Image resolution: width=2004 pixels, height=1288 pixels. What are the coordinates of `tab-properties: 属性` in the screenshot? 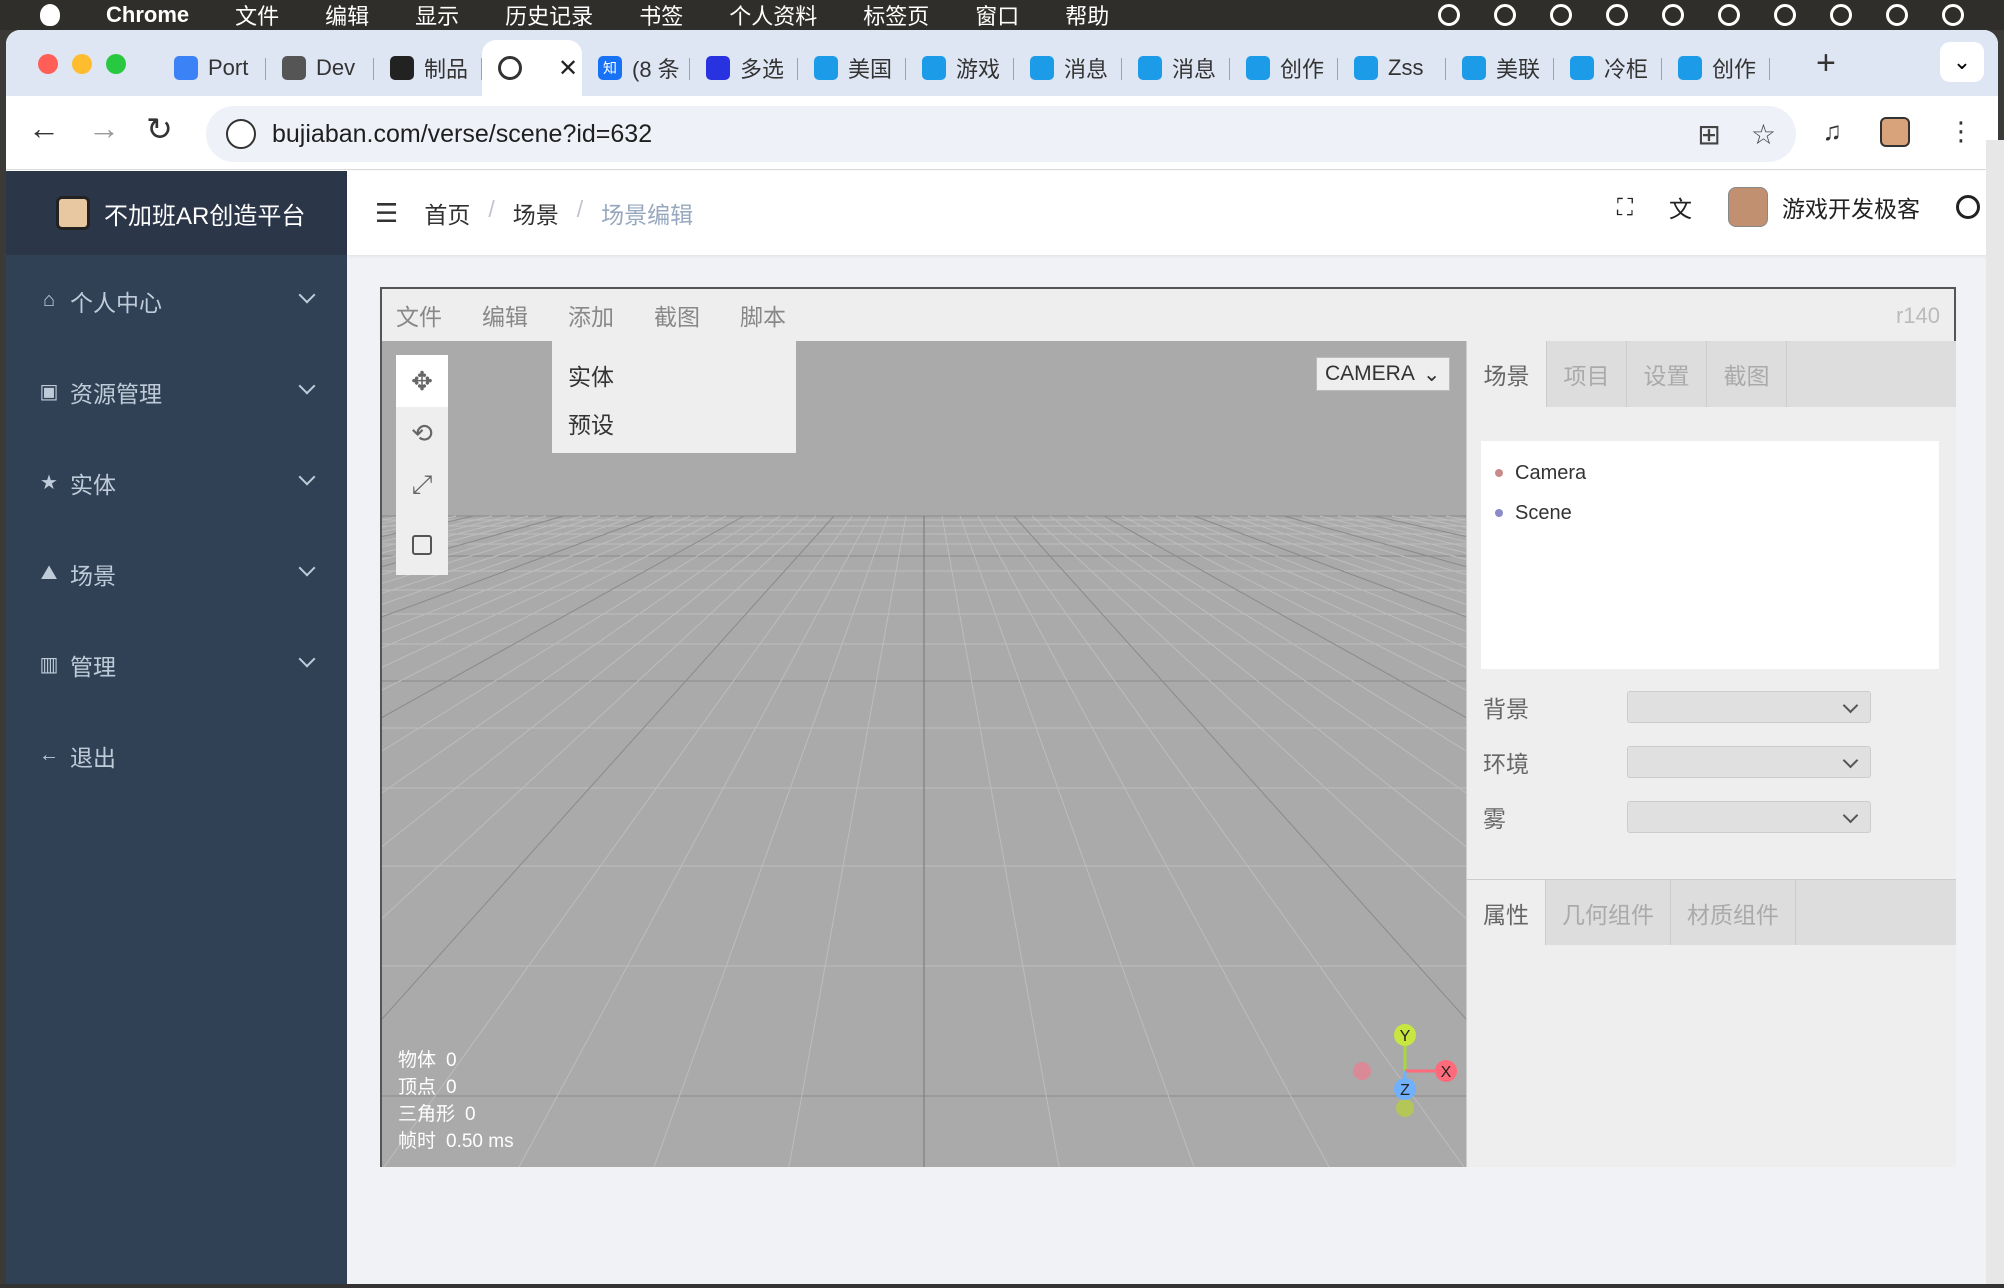 It's located at (1506, 912).